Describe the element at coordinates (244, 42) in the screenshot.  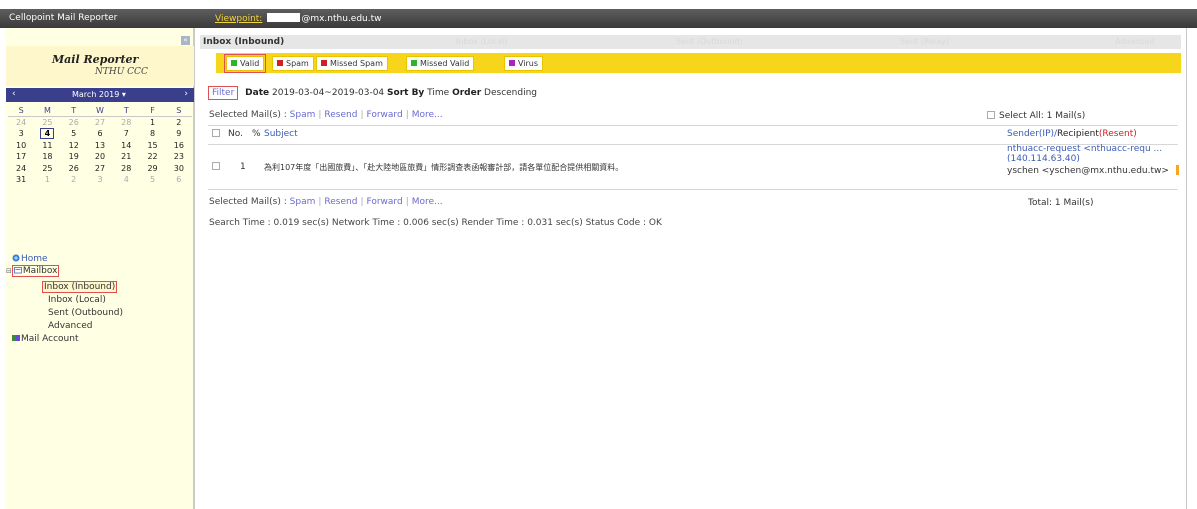
I see `folder-title: Inbox (Inbound)` at that location.